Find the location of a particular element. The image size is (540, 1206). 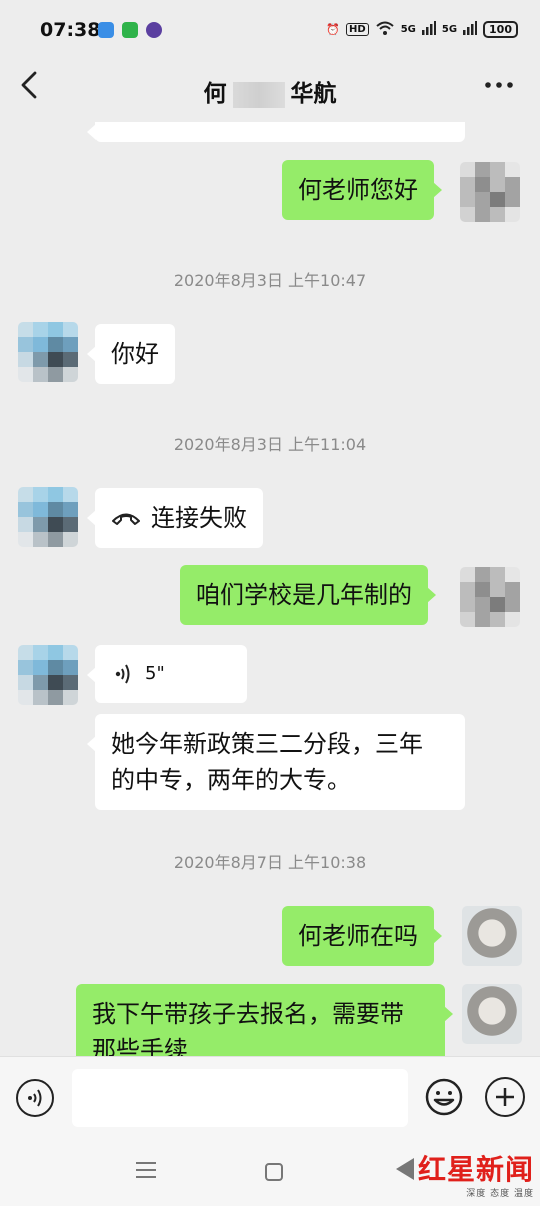

timestamp: 2020年8月3日 上午10:47 is located at coordinates (270, 280).